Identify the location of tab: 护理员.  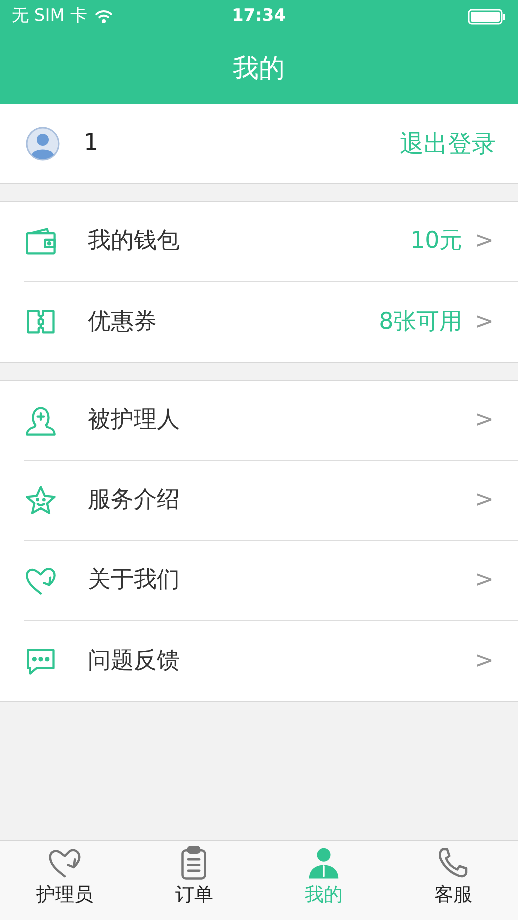
(65, 880).